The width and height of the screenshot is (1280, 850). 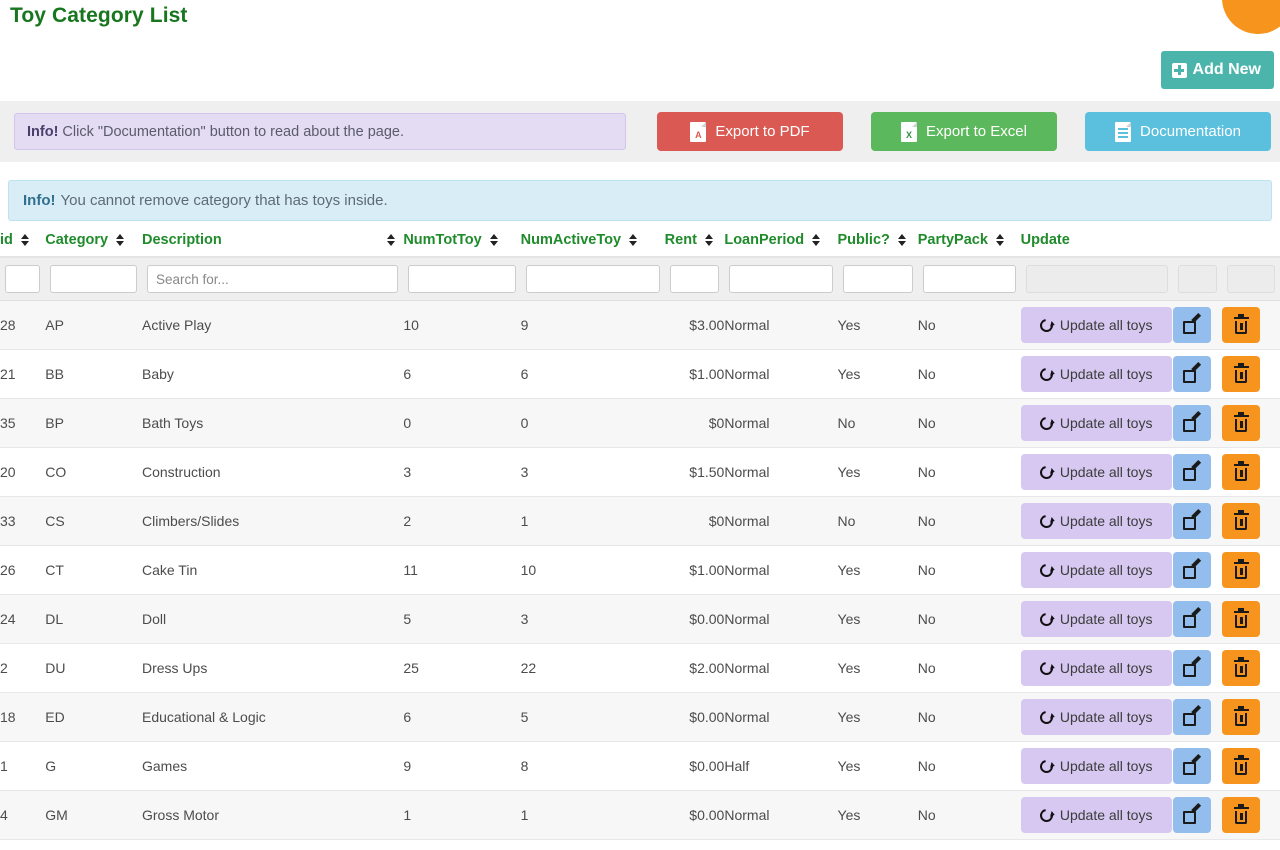 What do you see at coordinates (462, 521) in the screenshot?
I see `row-cell-numtottoy: 2` at bounding box center [462, 521].